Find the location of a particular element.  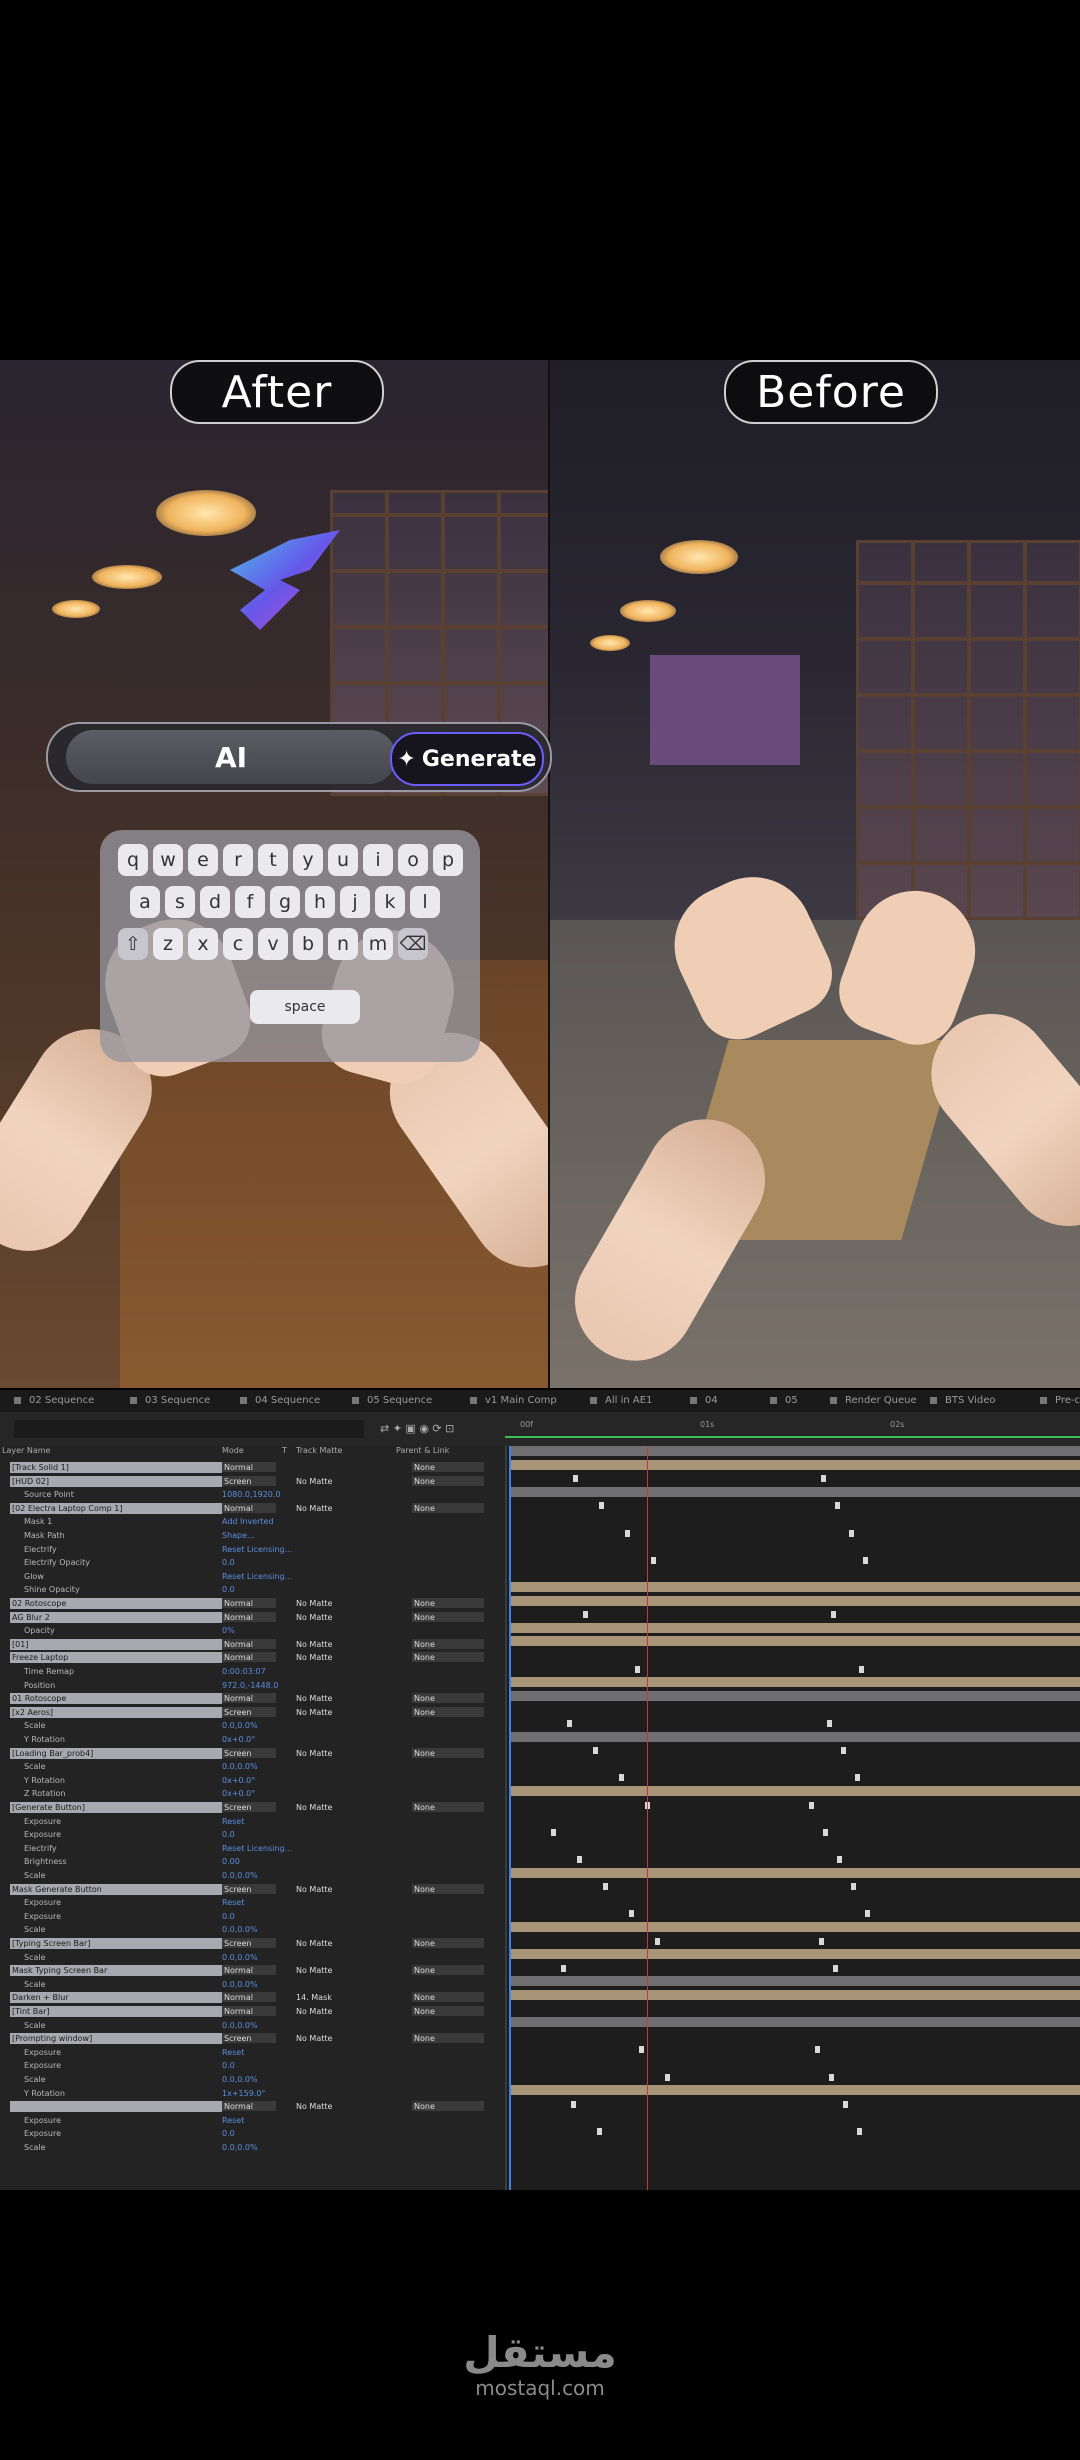

layer-row: [Generate Button] Screen No Matte None is located at coordinates (252, 1808).